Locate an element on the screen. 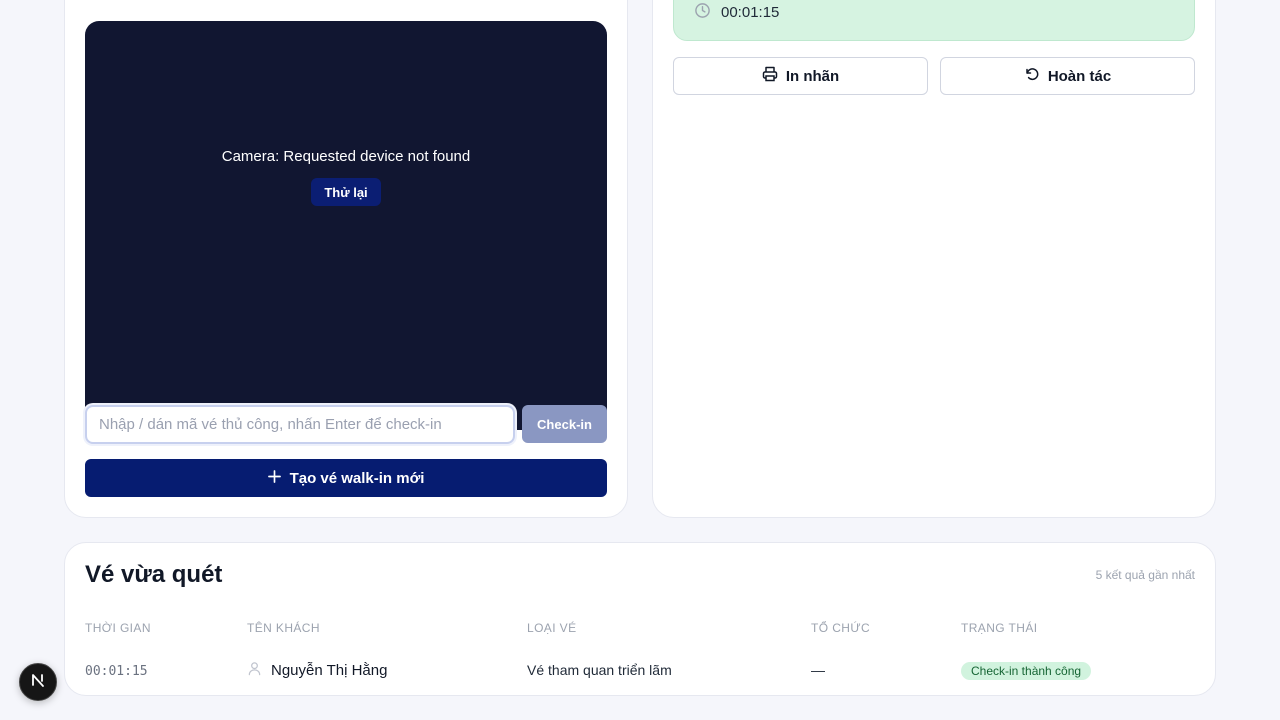 This screenshot has height=720, width=1280. undo-label: Hoàn tác is located at coordinates (1079, 76).